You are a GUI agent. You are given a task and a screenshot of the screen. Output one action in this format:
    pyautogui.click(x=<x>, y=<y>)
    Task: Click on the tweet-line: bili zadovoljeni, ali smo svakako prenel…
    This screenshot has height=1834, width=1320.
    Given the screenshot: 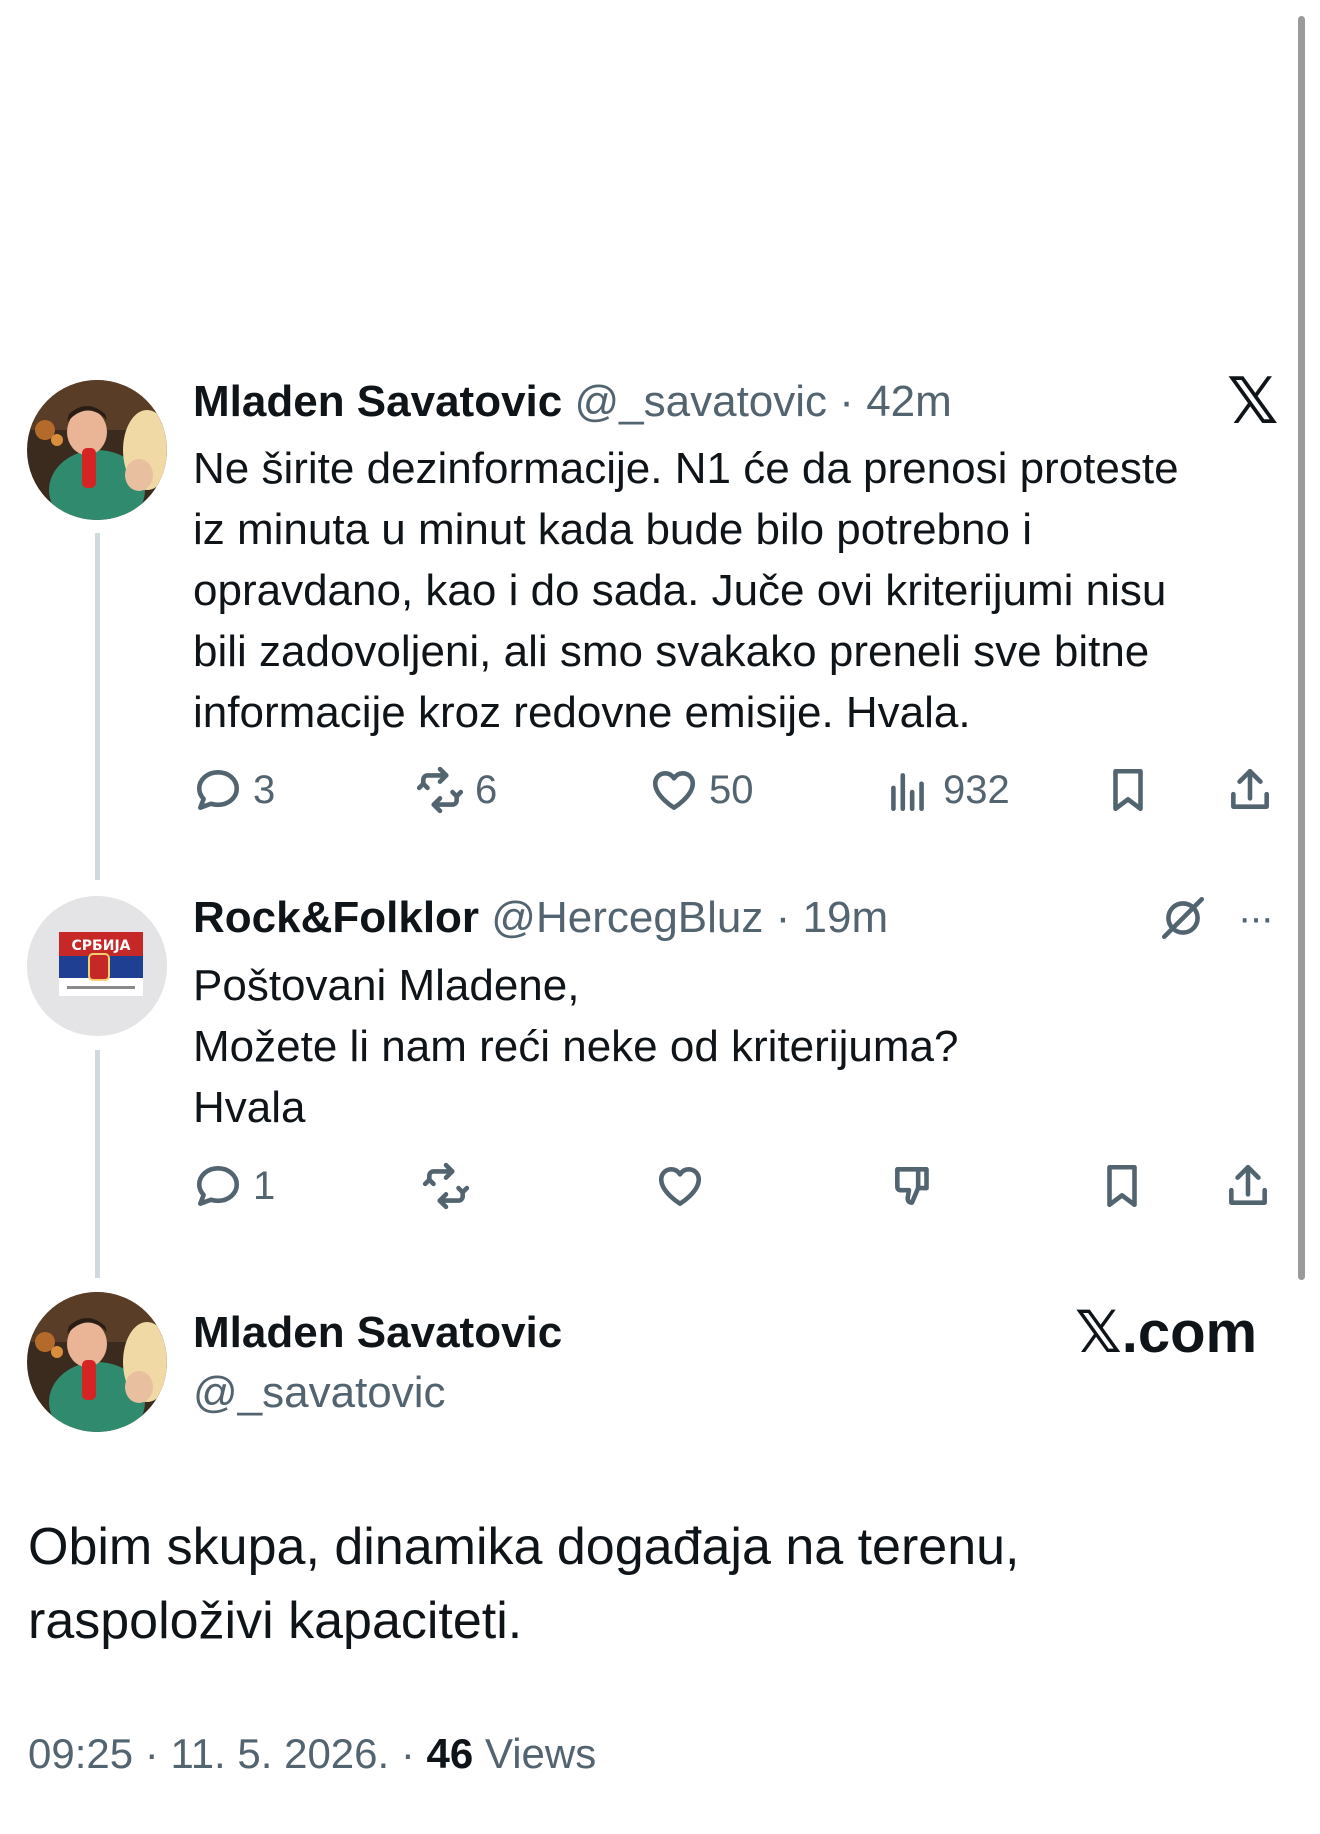 What is the action you would take?
    pyautogui.click(x=671, y=651)
    